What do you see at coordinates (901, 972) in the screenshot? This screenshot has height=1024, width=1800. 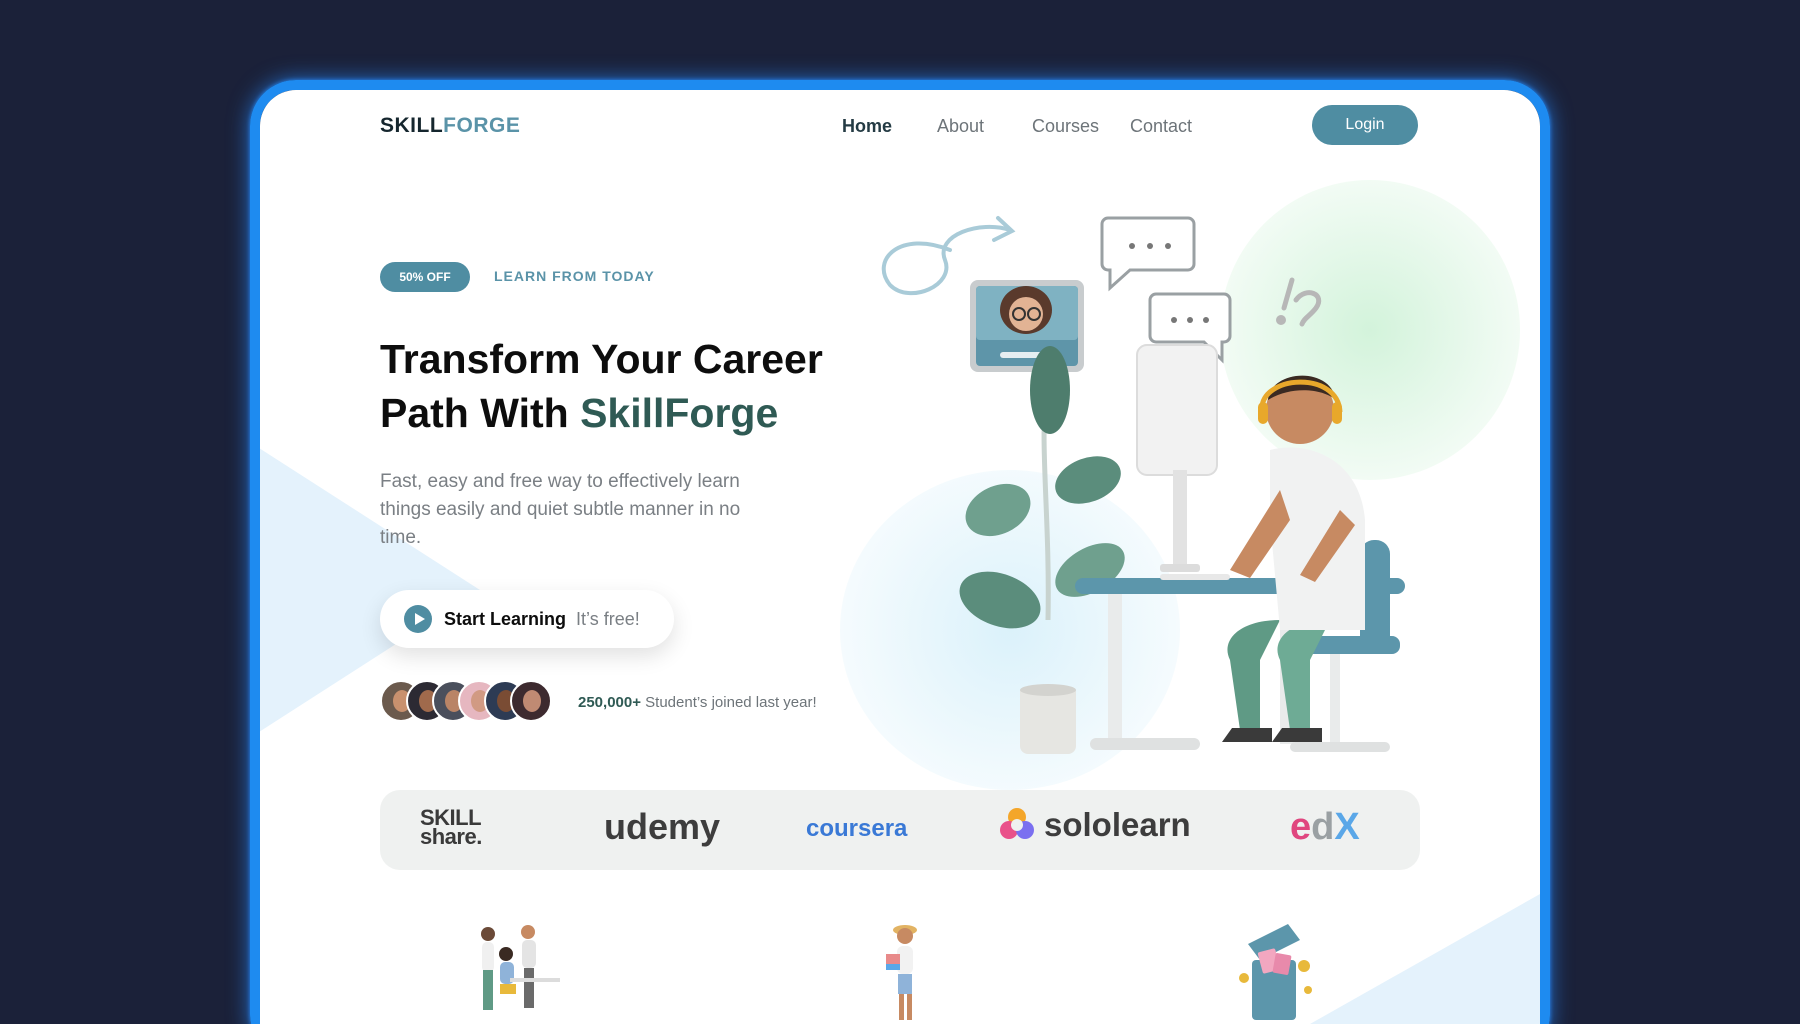 I see `student-illustration` at bounding box center [901, 972].